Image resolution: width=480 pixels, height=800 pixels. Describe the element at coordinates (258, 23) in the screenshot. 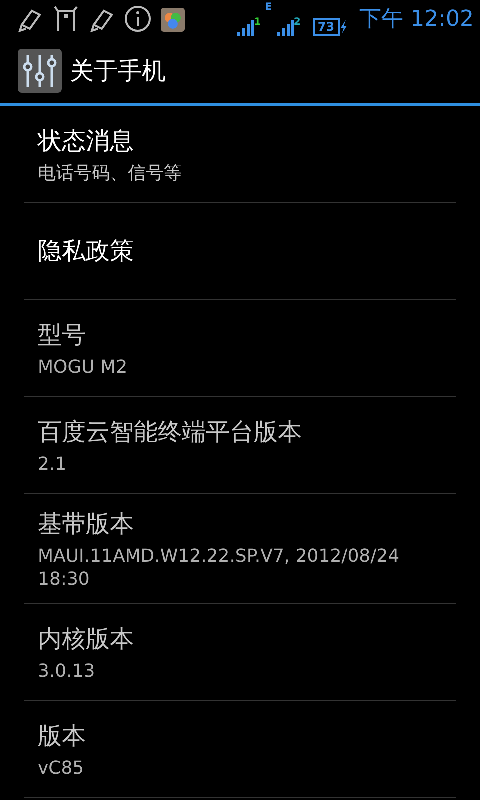

I see `sim-label: 1` at that location.